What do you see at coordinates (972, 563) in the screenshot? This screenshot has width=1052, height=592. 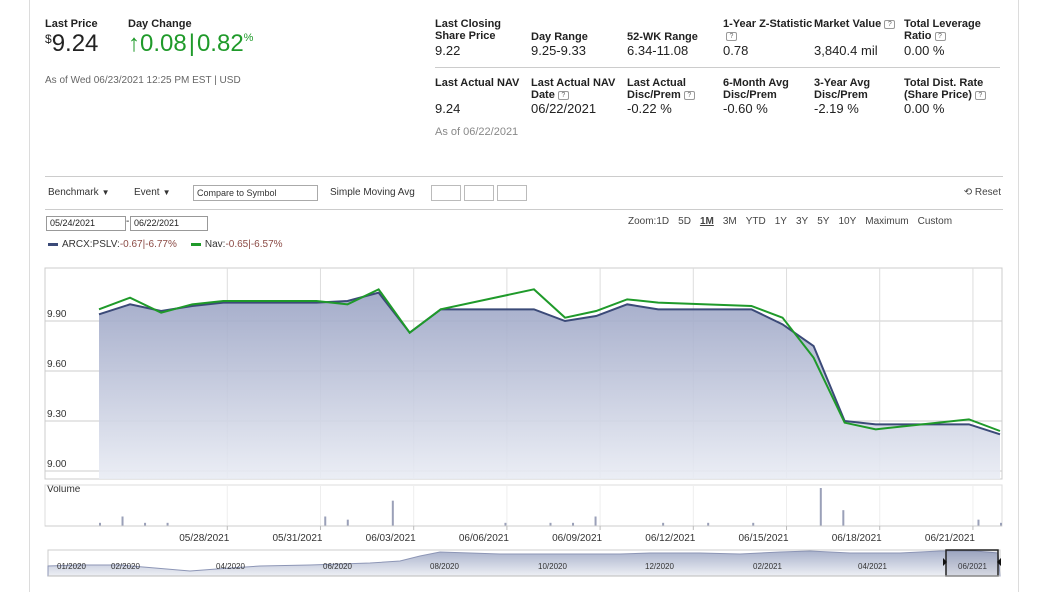 I see `navigator-selection` at bounding box center [972, 563].